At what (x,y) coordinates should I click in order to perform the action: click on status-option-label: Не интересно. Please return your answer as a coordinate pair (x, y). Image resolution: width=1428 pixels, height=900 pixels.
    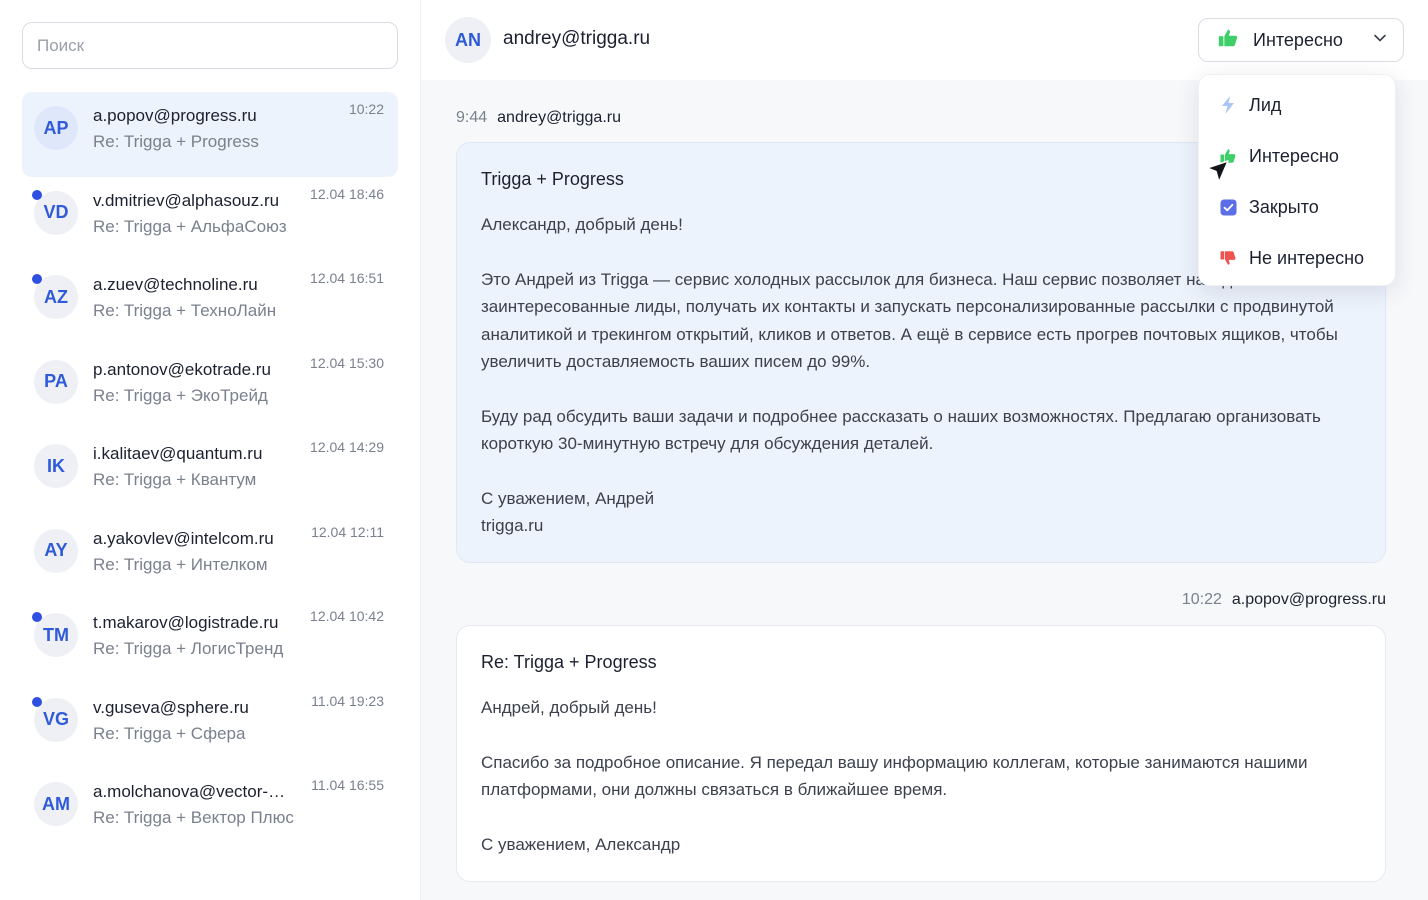
    Looking at the image, I should click on (1307, 257).